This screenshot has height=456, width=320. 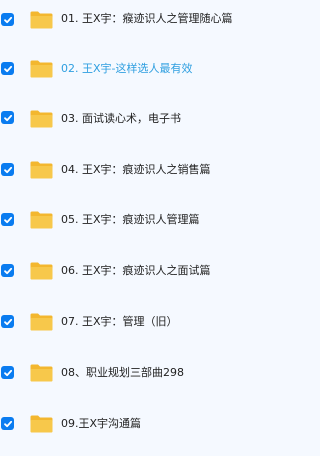 What do you see at coordinates (136, 170) in the screenshot?
I see `file-label: 04. 王X宇：痕迹识人之销售篇` at bounding box center [136, 170].